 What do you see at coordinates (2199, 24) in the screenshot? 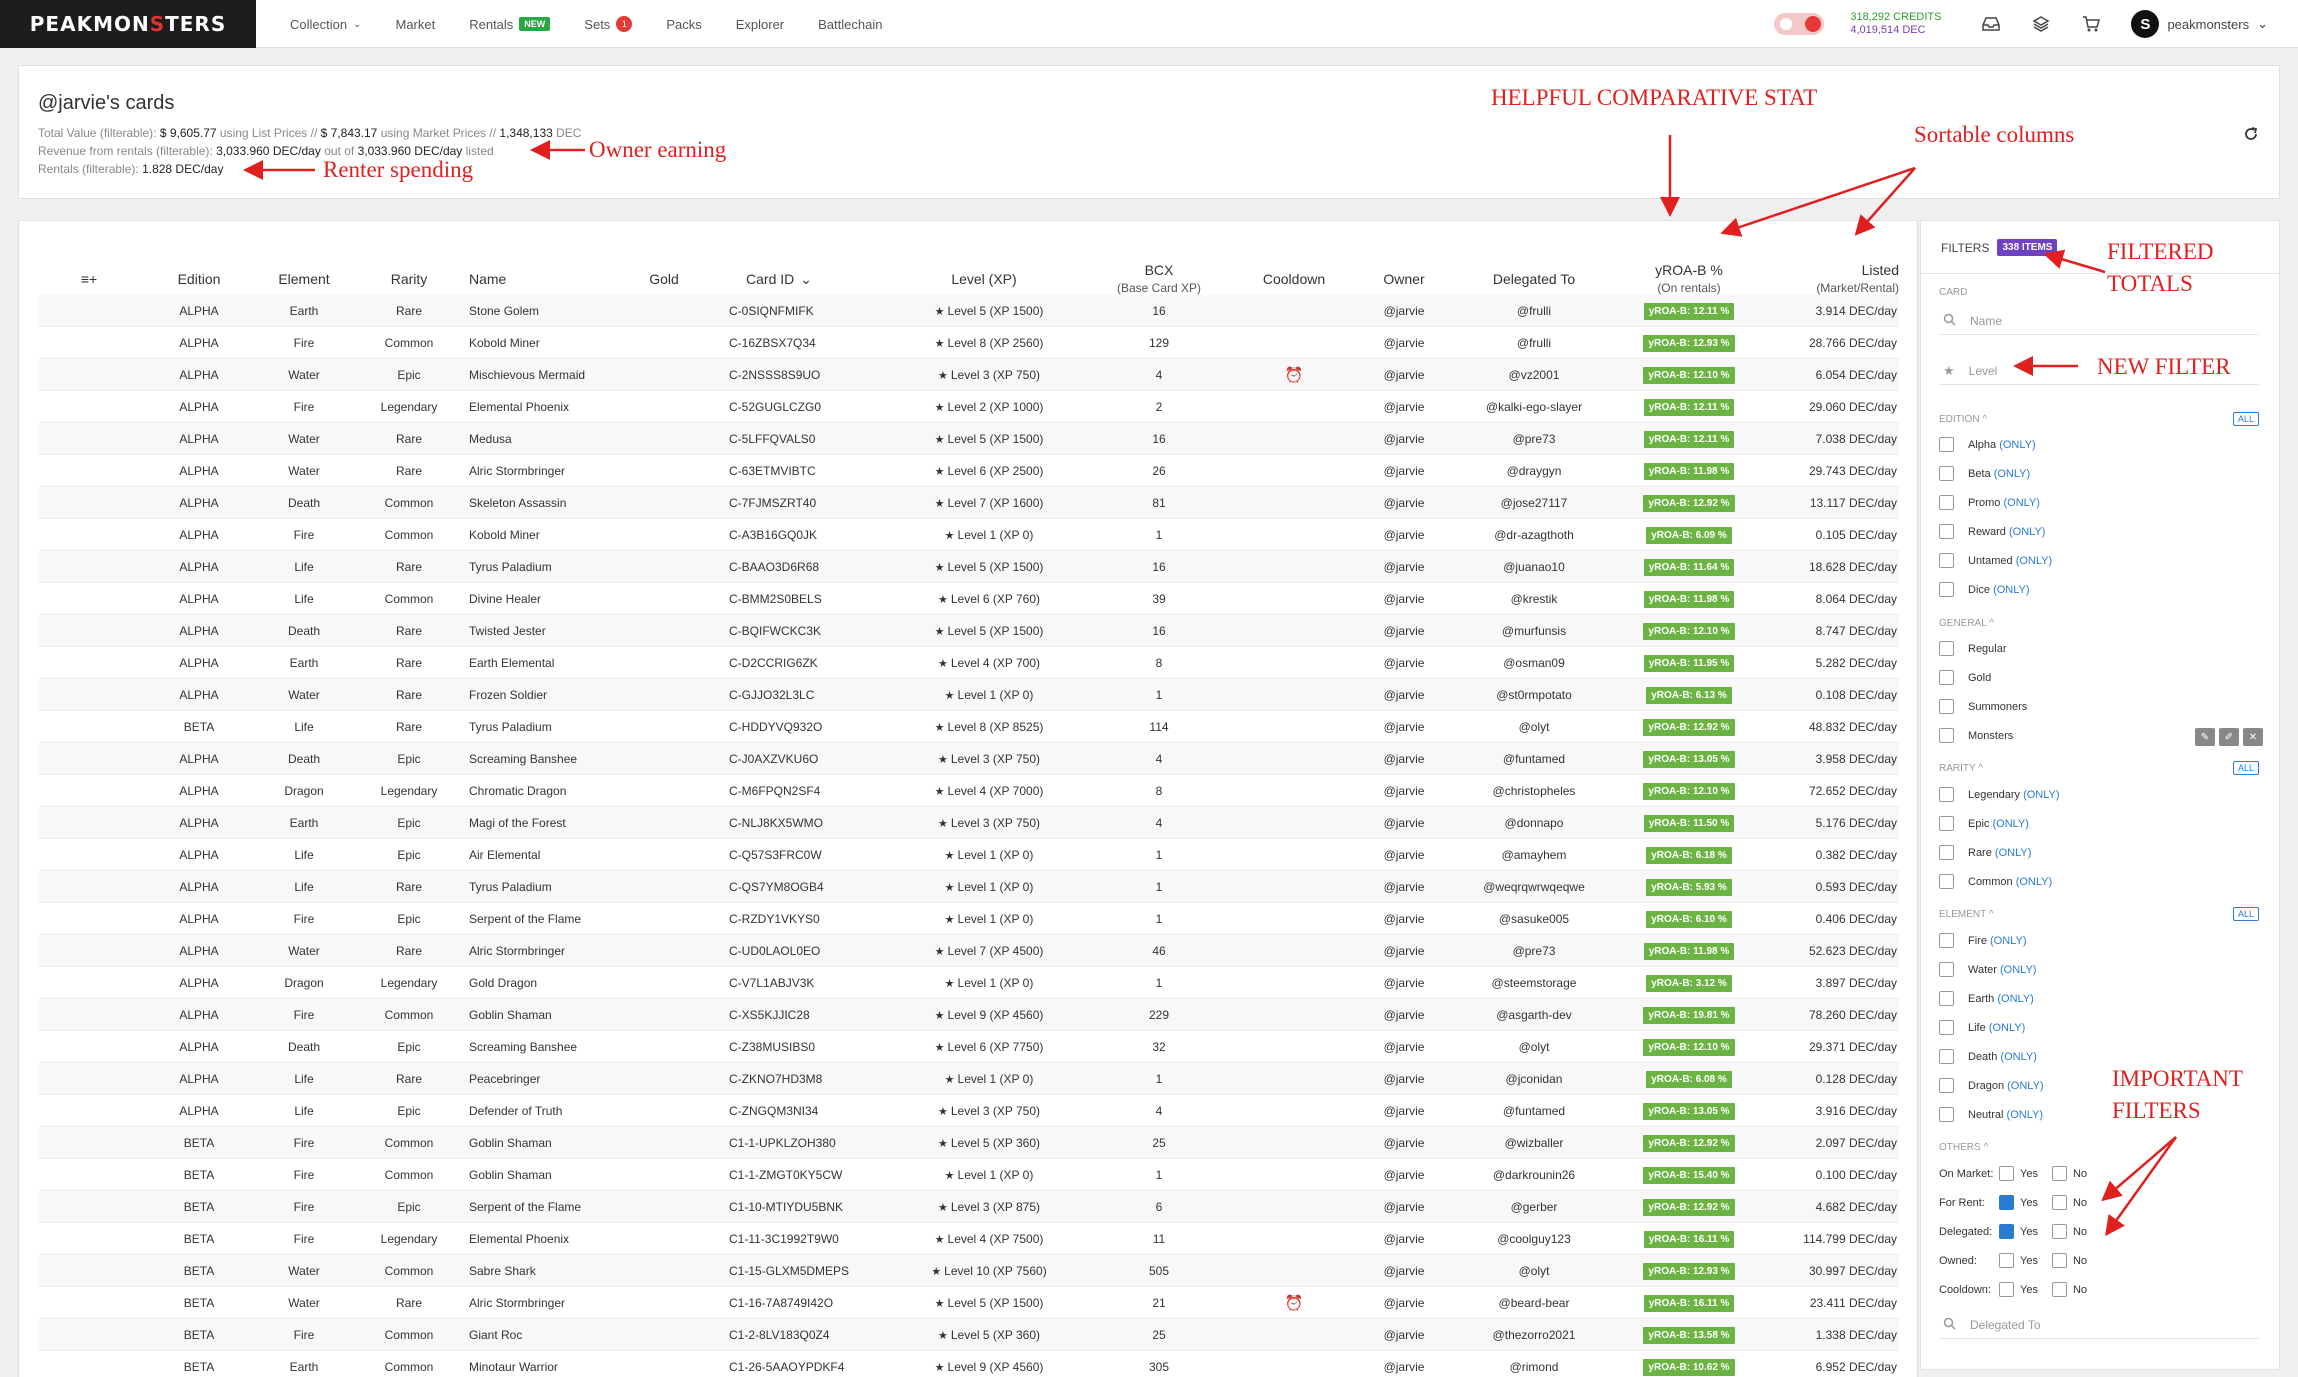
I see `user-menu: S peakmonsters ⌄` at bounding box center [2199, 24].